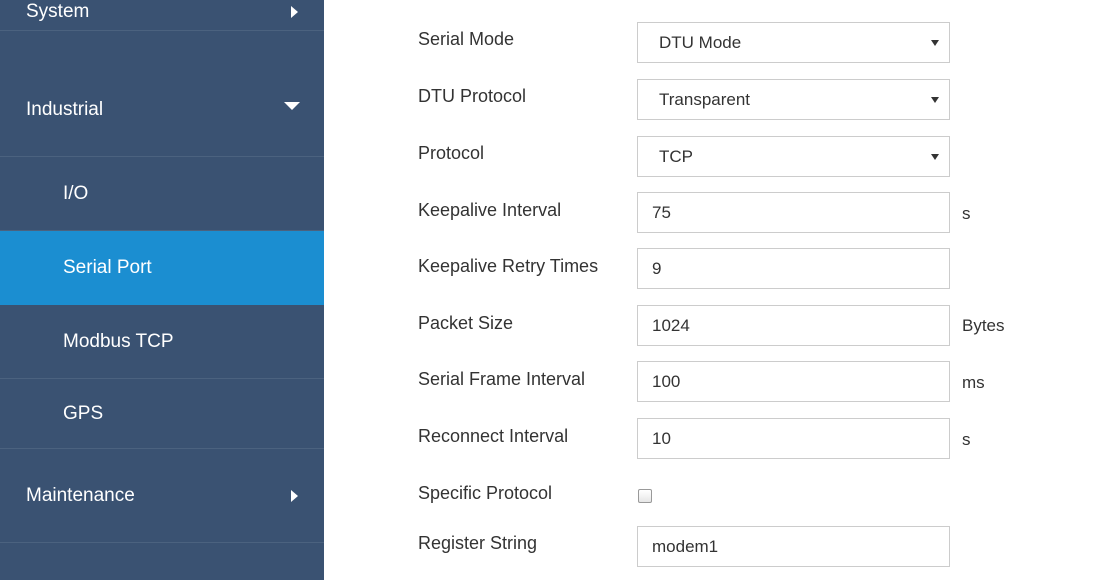 The image size is (1105, 580). Describe the element at coordinates (478, 543) in the screenshot. I see `register-string-label: Register String` at that location.